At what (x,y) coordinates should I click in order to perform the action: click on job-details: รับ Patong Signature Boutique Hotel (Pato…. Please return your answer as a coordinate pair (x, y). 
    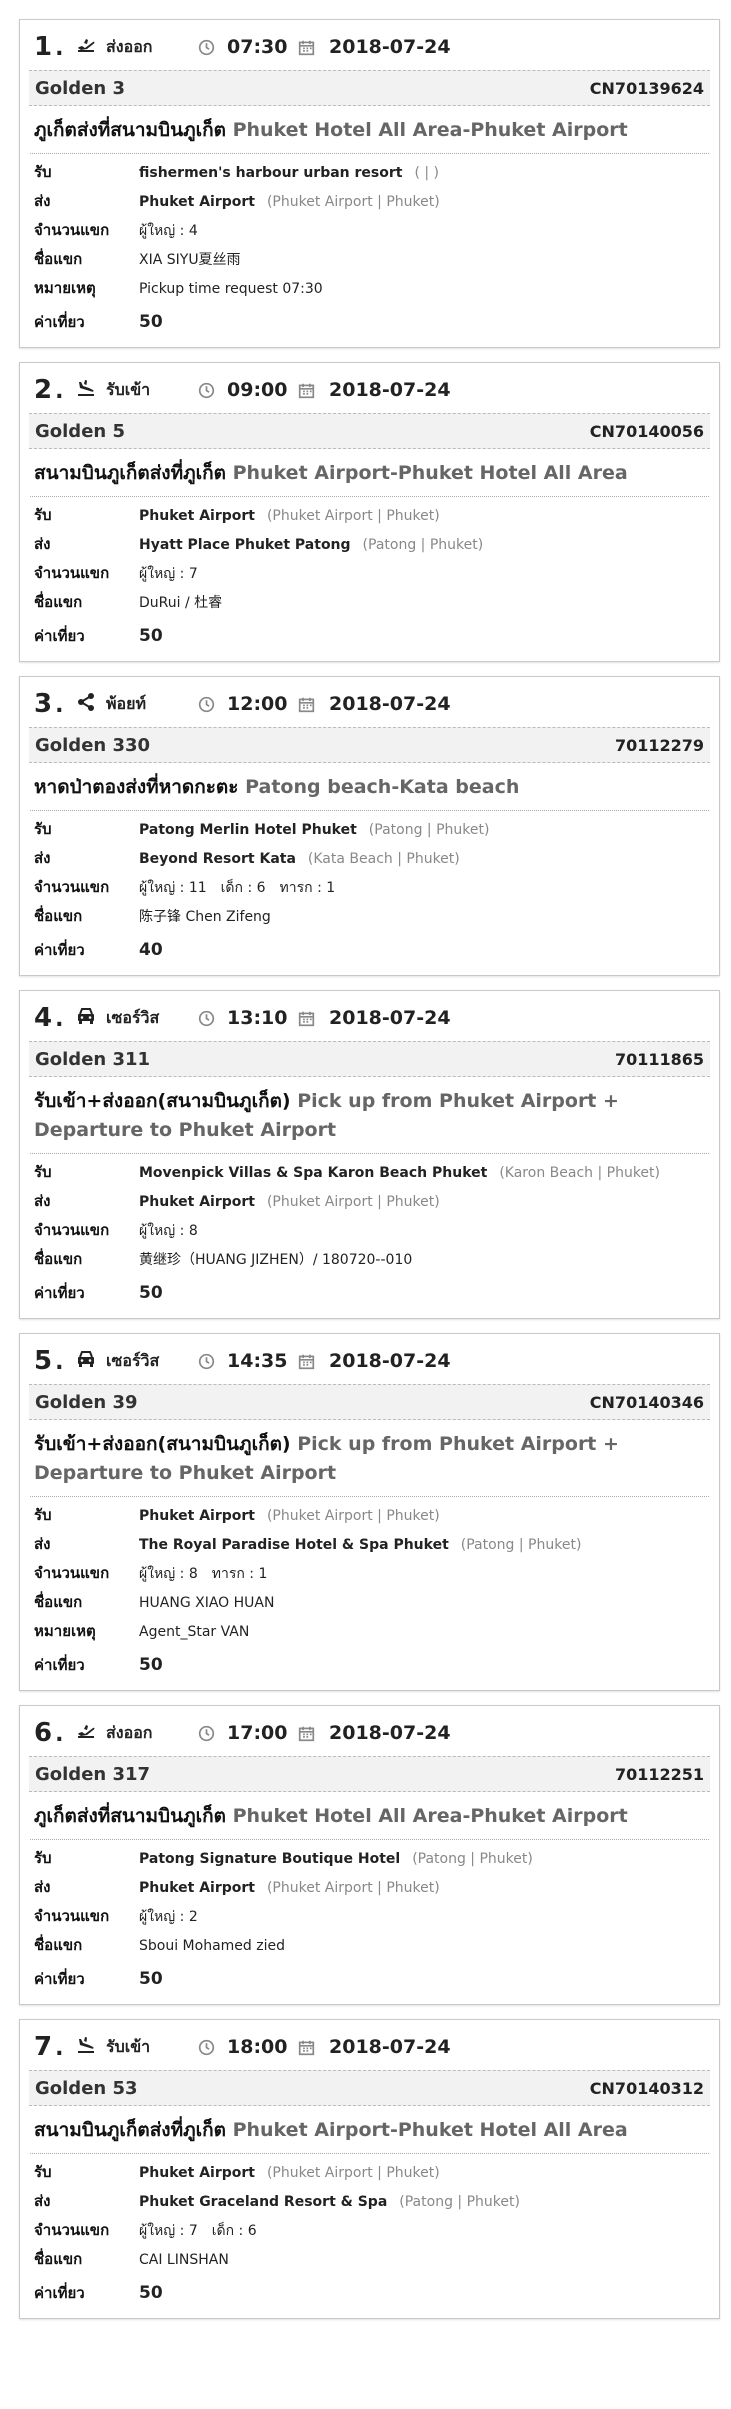
    Looking at the image, I should click on (369, 1918).